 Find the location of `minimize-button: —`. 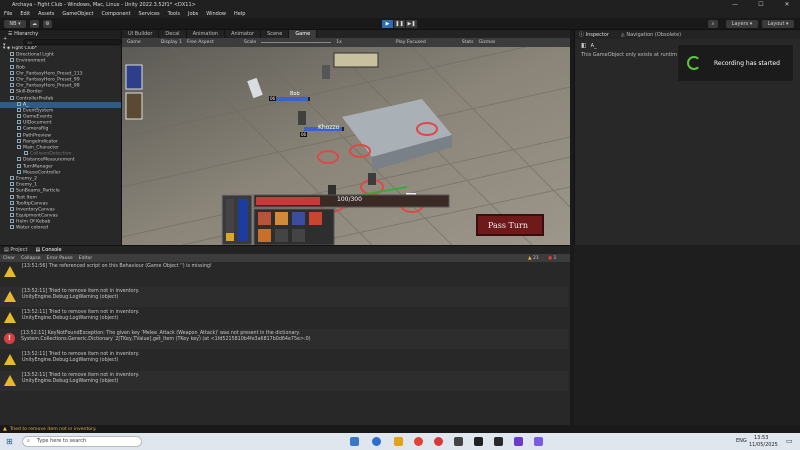

minimize-button: — is located at coordinates (735, 5).